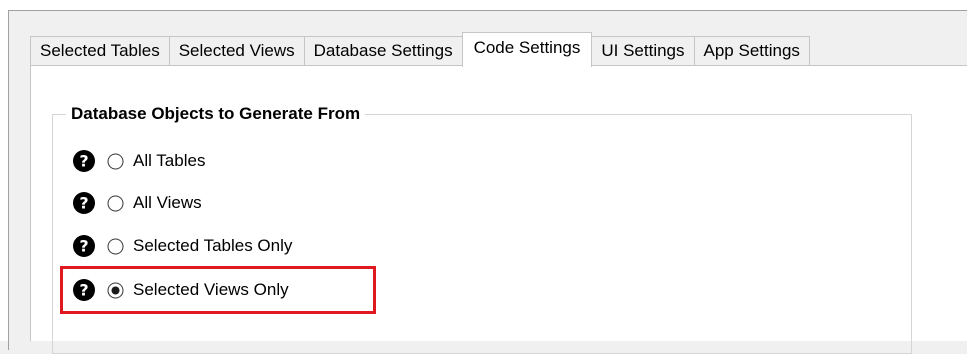 Image resolution: width=967 pixels, height=354 pixels. What do you see at coordinates (167, 203) in the screenshot?
I see `all-views-label: All Views` at bounding box center [167, 203].